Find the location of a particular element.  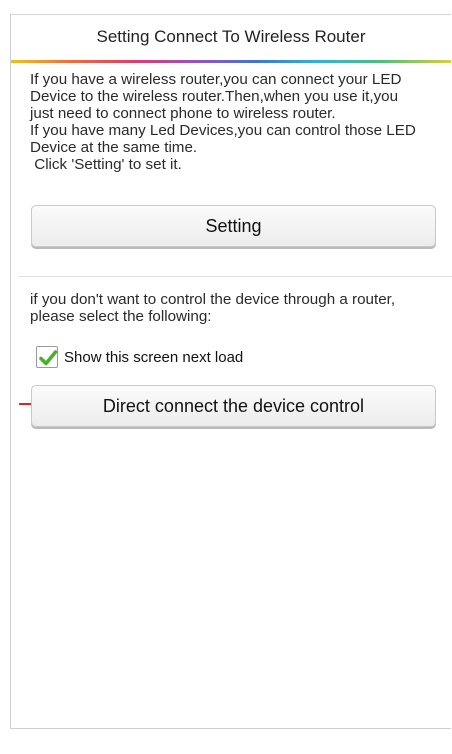

rainbow-divider is located at coordinates (231, 61).